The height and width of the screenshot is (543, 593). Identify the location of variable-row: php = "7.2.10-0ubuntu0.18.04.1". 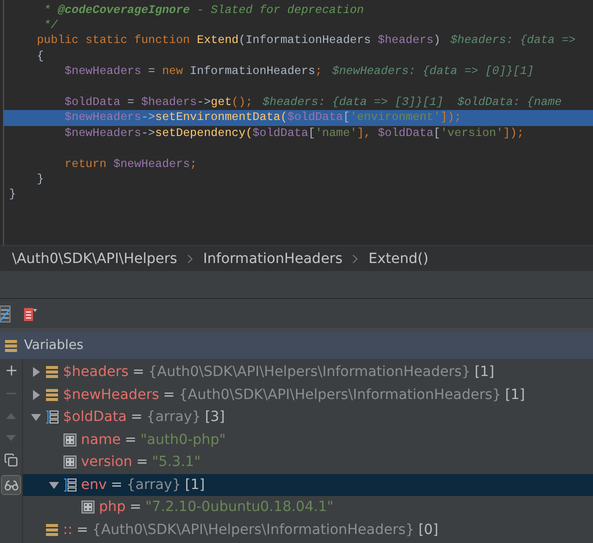
(308, 507).